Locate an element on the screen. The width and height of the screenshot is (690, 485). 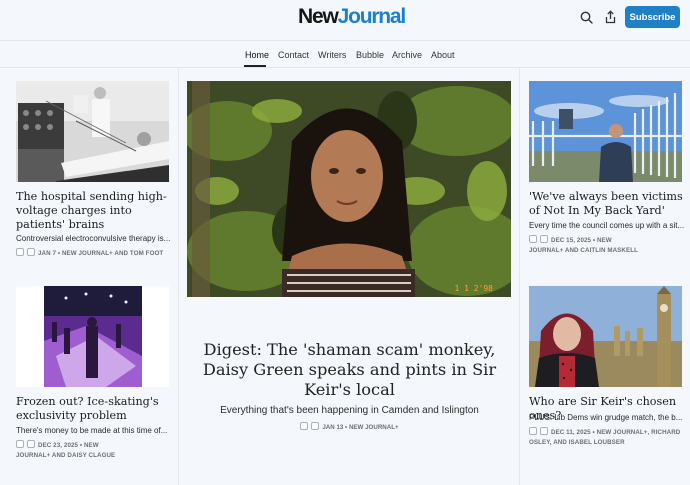
article-byline: DEC 11, 2025 • NEW JOURNAL+, RICHARD is located at coordinates (616, 432).